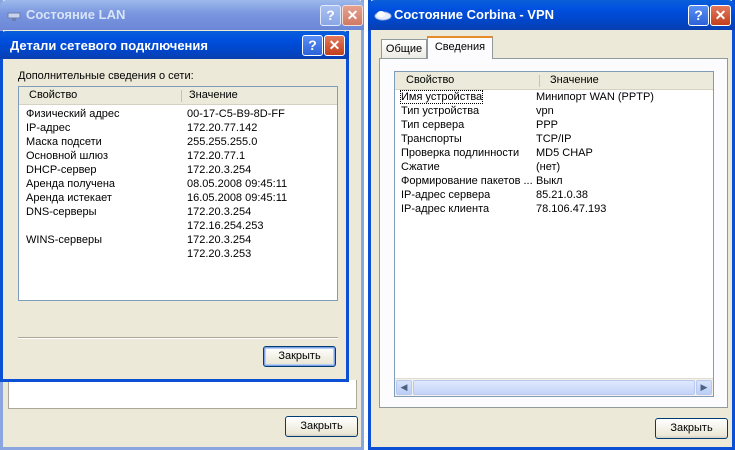 This screenshot has height=450, width=735. What do you see at coordinates (704, 387) in the screenshot?
I see `scroll-right-icon: ▶` at bounding box center [704, 387].